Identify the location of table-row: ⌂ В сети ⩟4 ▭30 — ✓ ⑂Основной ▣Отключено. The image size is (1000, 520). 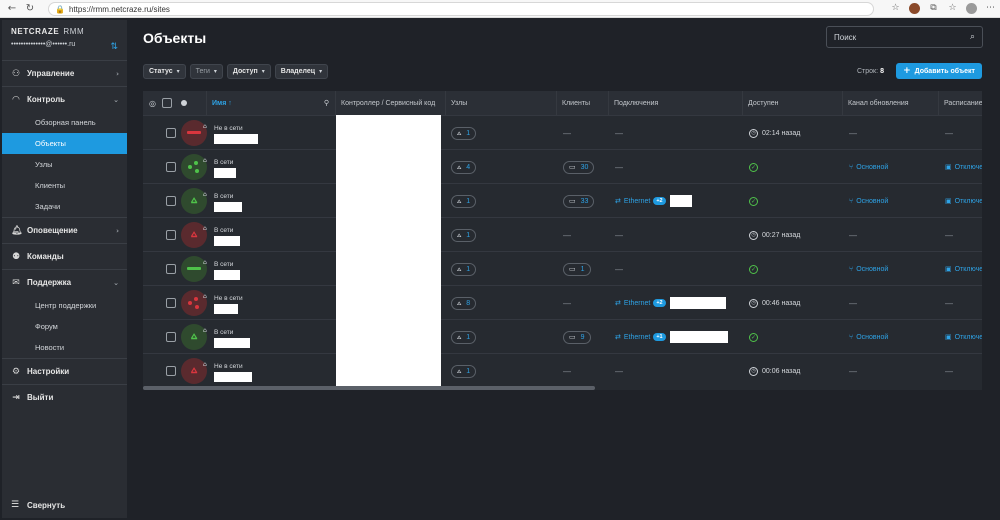
(562, 166).